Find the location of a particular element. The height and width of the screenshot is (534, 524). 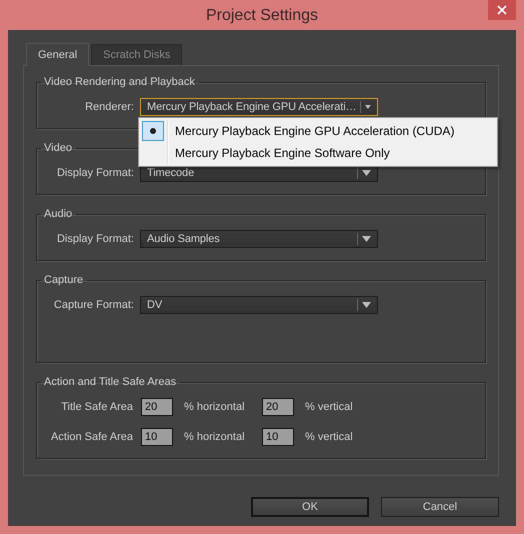

dialog-button: Cancel is located at coordinates (440, 507).